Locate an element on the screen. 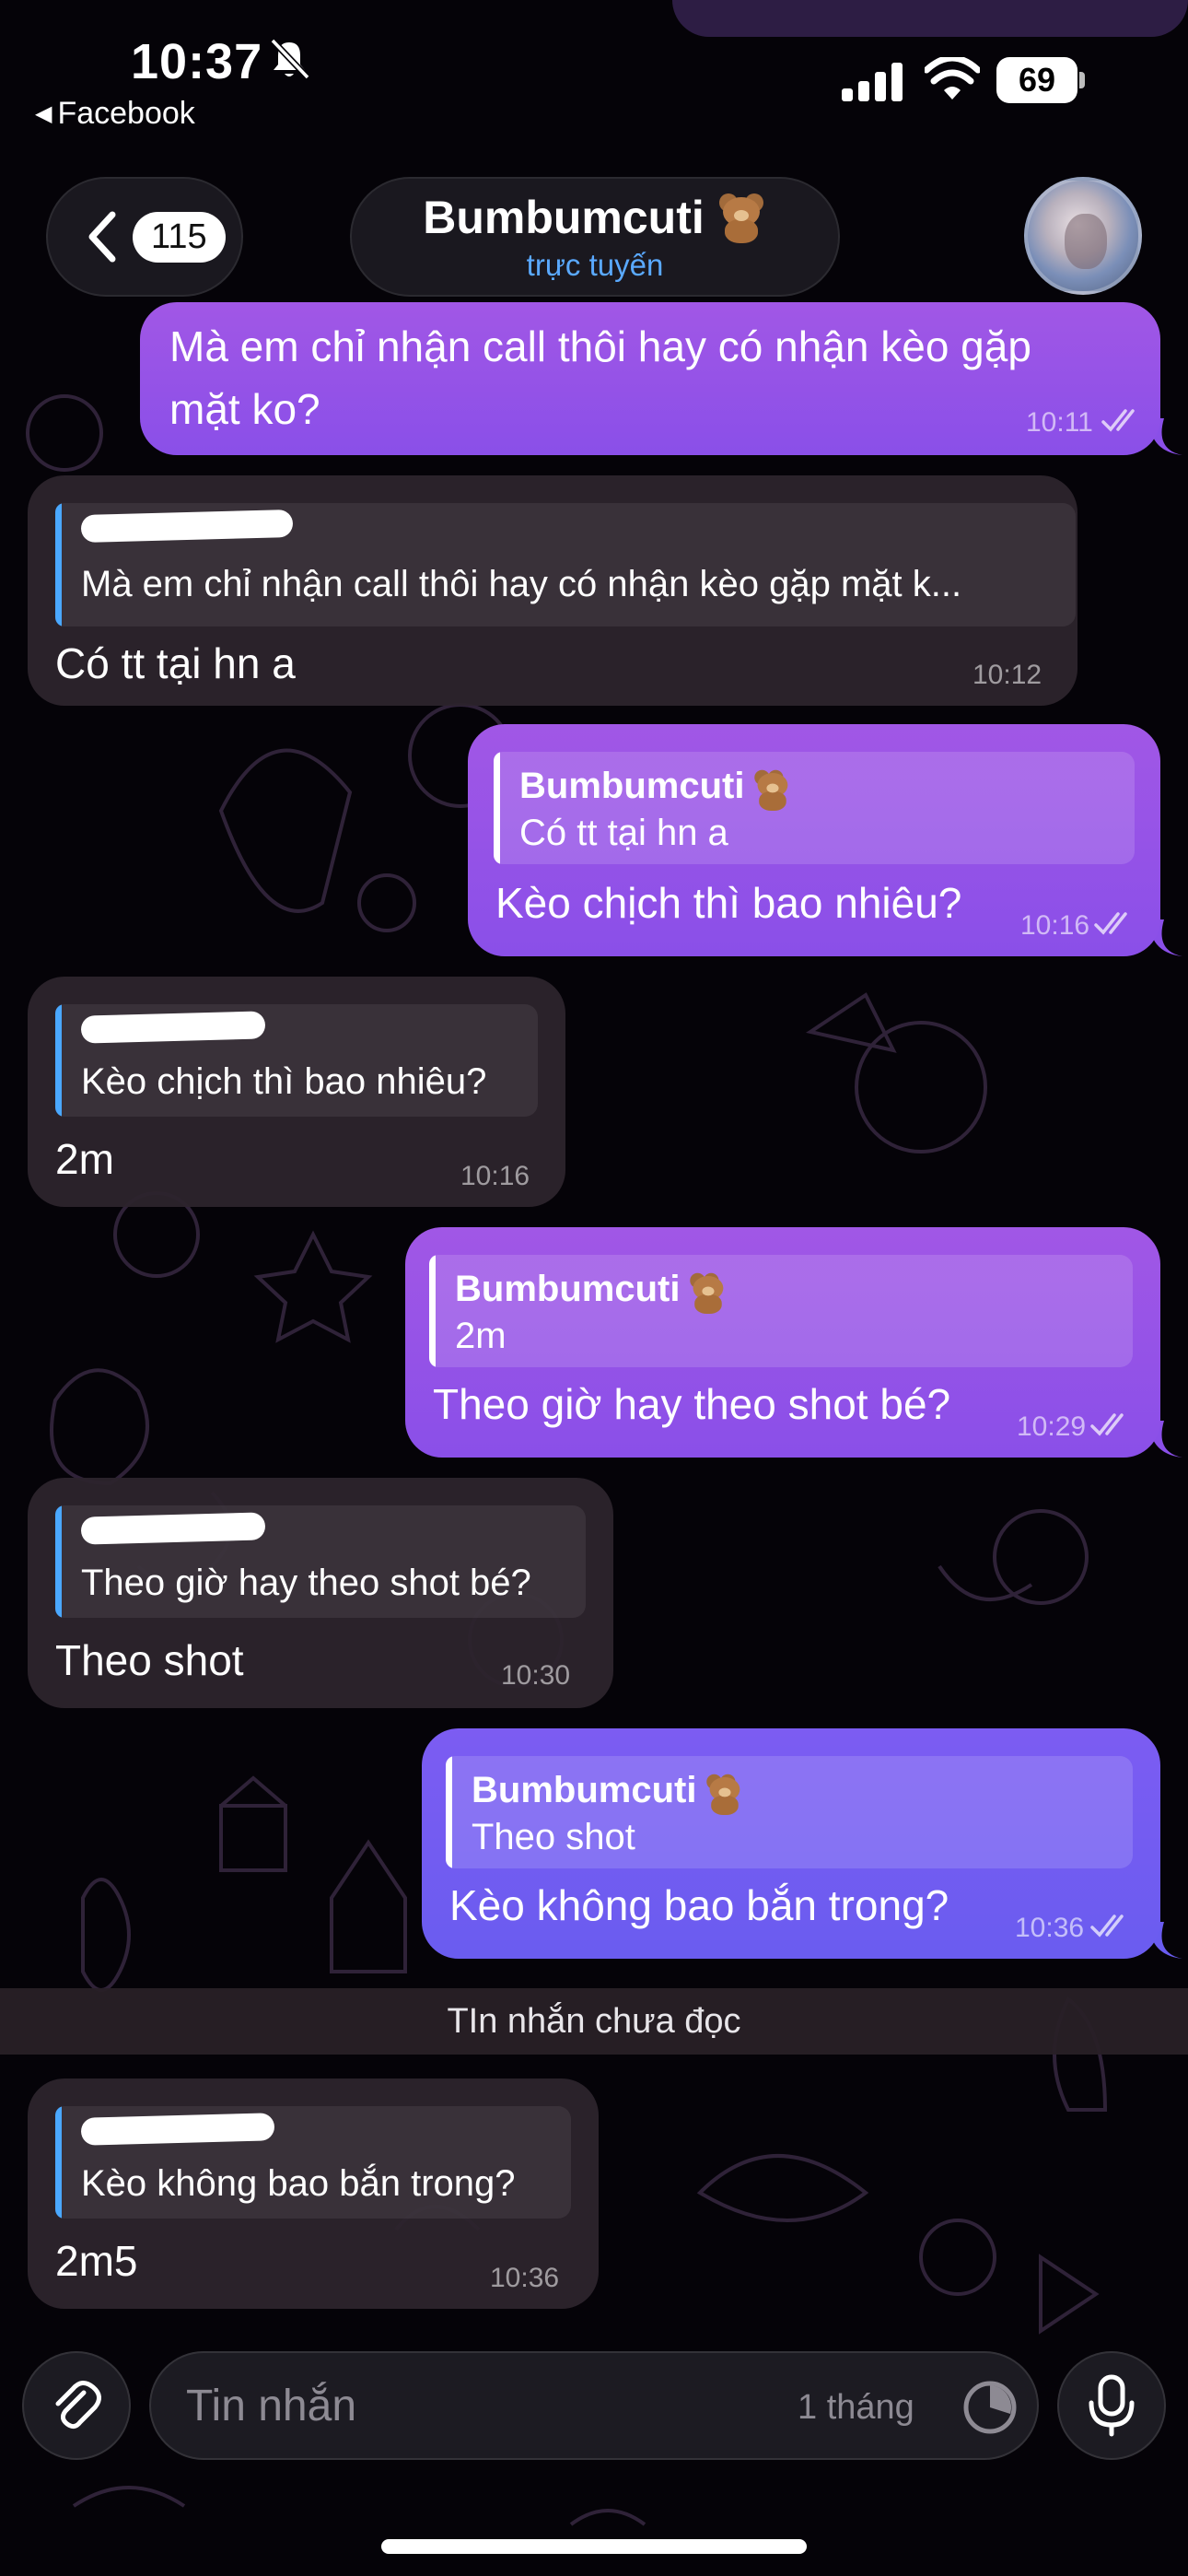 This screenshot has height=2576, width=1188. chat-title-button: Bumbumcuti trực tuyến is located at coordinates (595, 237).